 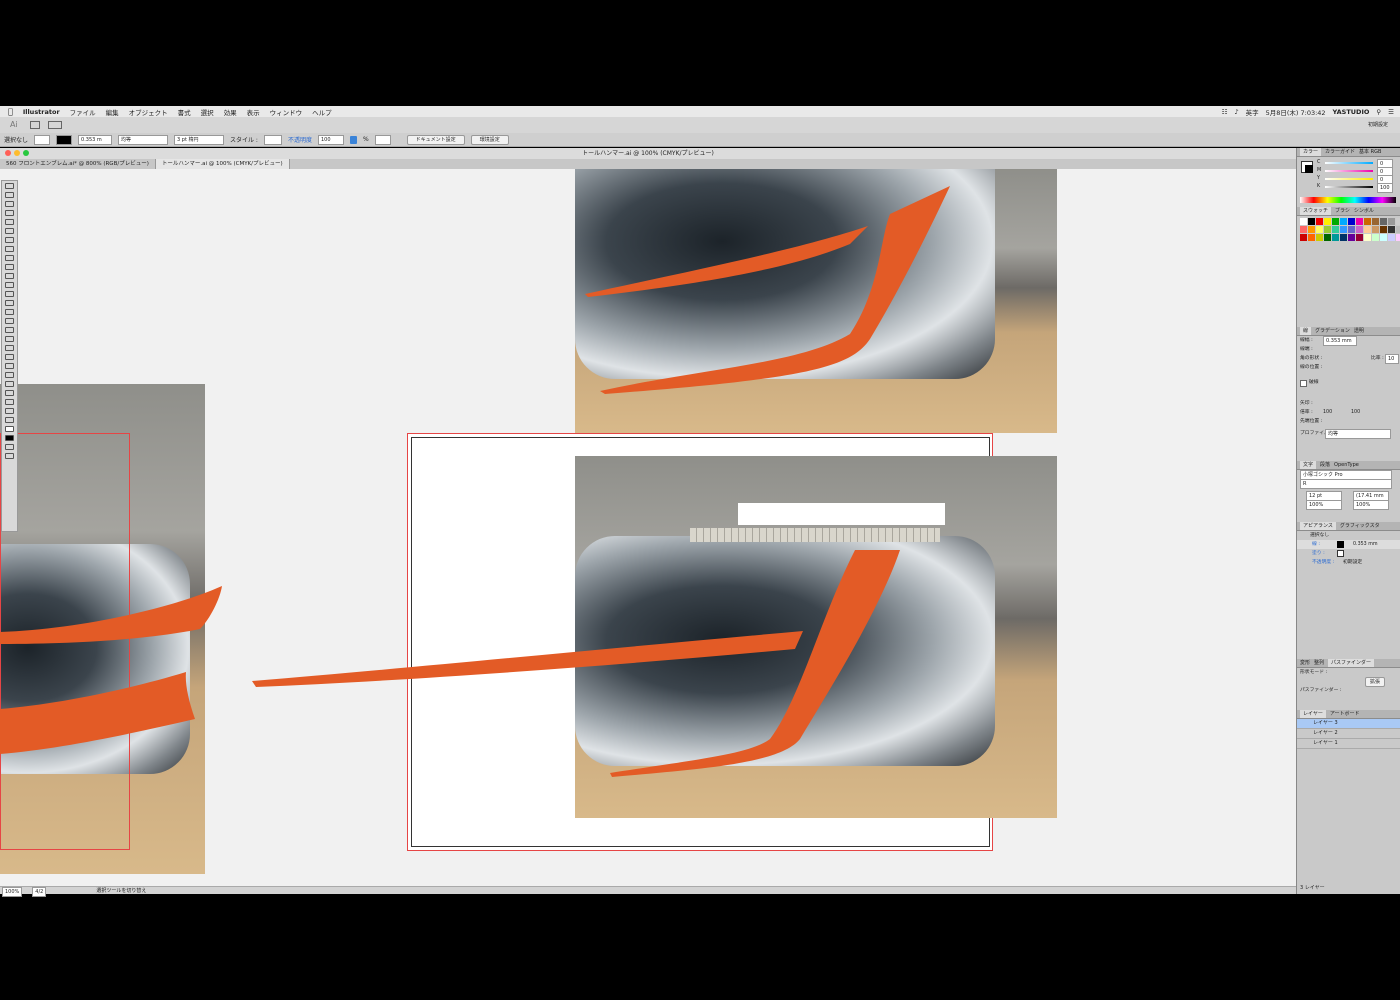 What do you see at coordinates (9, 276) in the screenshot?
I see `eraser-tool-icon` at bounding box center [9, 276].